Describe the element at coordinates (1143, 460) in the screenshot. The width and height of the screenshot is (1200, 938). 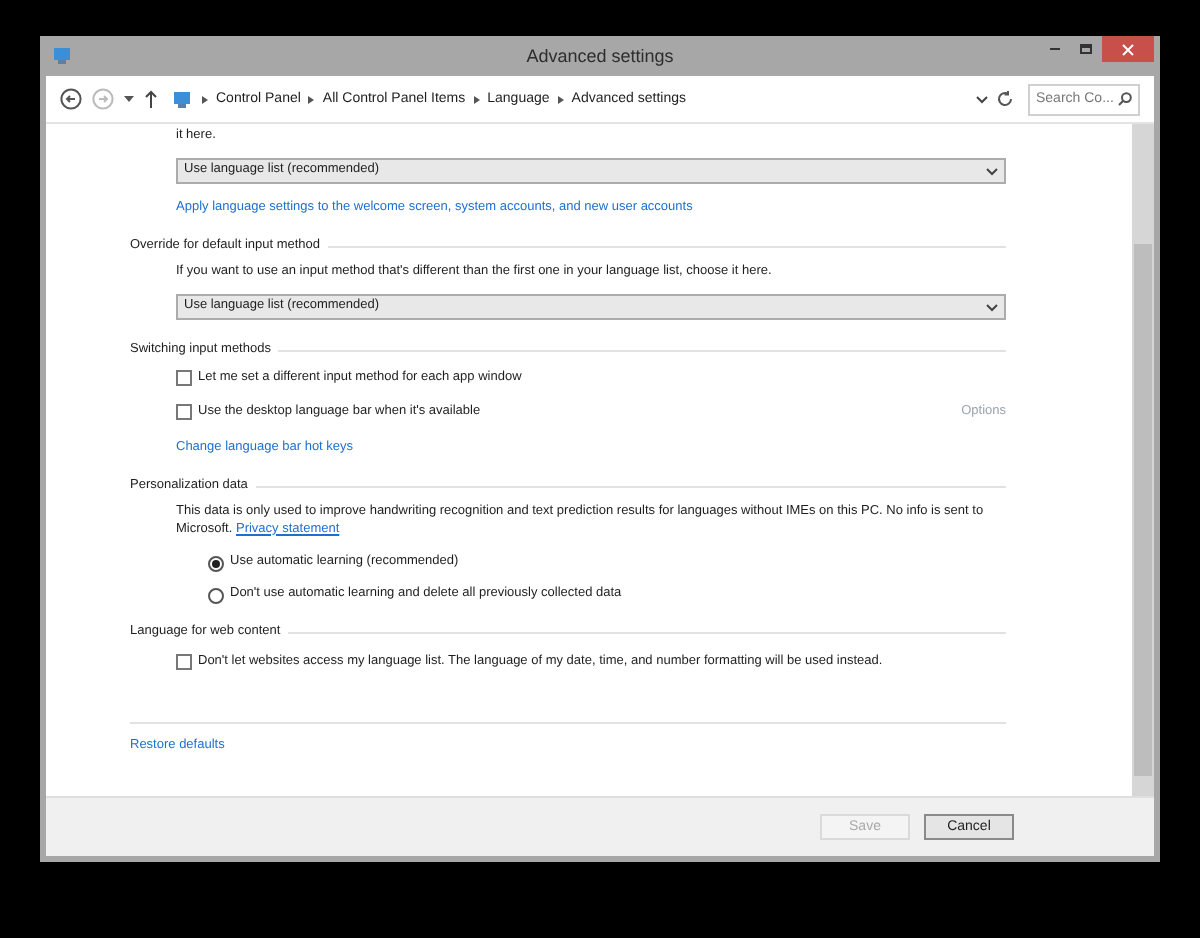
I see `scrollbar` at that location.